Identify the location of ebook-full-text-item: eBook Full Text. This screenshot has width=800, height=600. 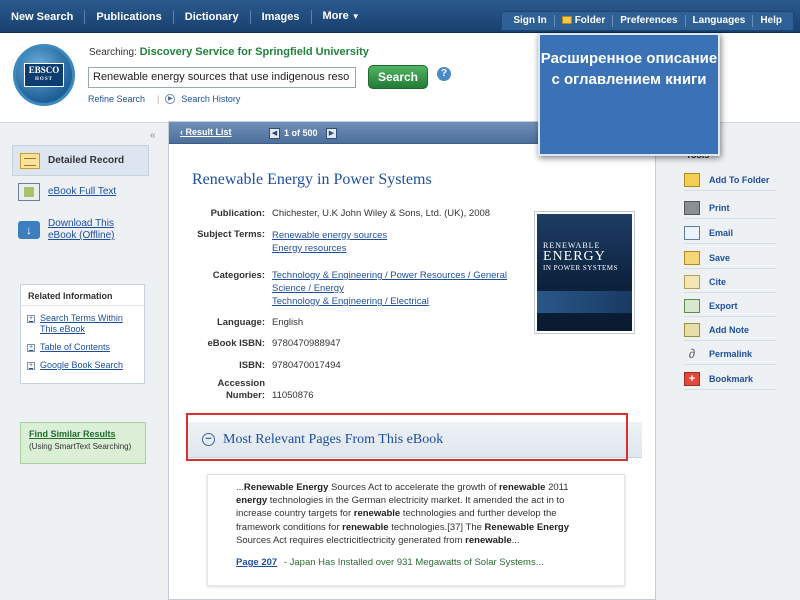
(67, 192).